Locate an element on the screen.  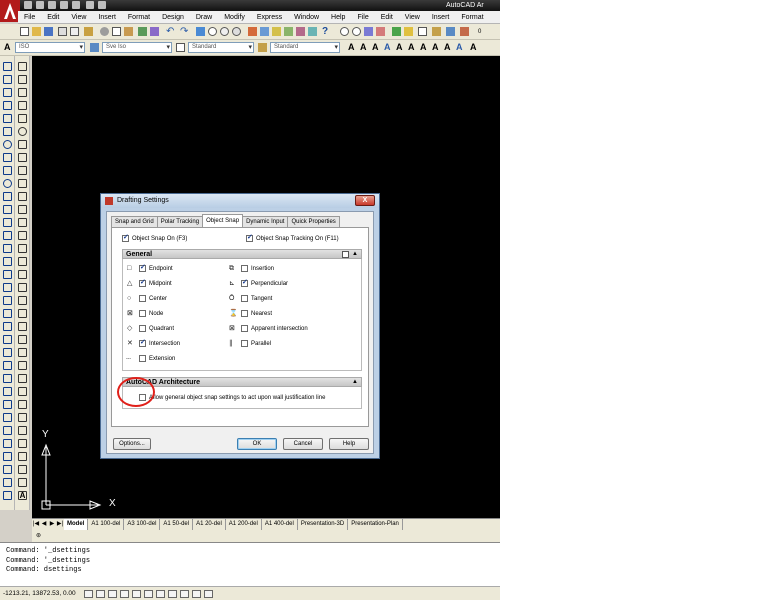
move-icon is located at coordinates (7, 378).